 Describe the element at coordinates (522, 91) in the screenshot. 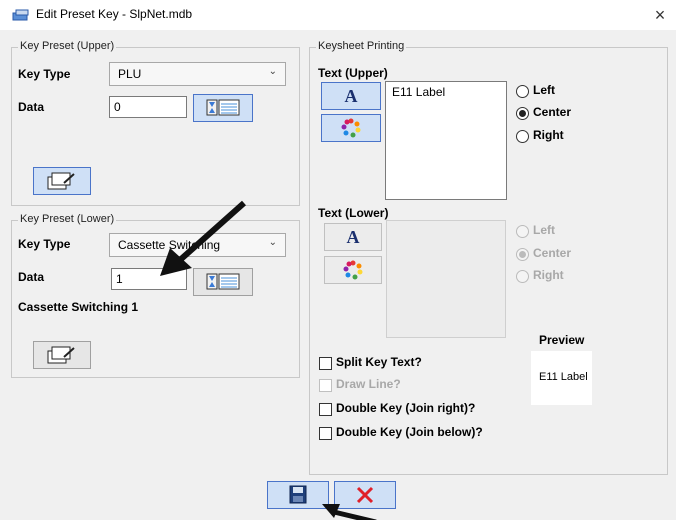

I see `upper-align-left-radio` at that location.